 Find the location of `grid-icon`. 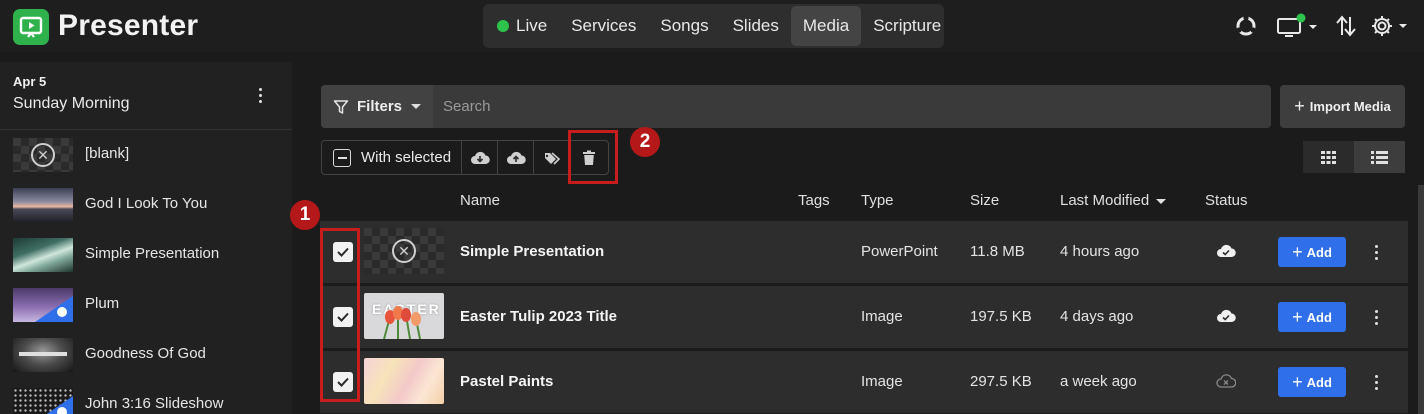

grid-icon is located at coordinates (1328, 157).